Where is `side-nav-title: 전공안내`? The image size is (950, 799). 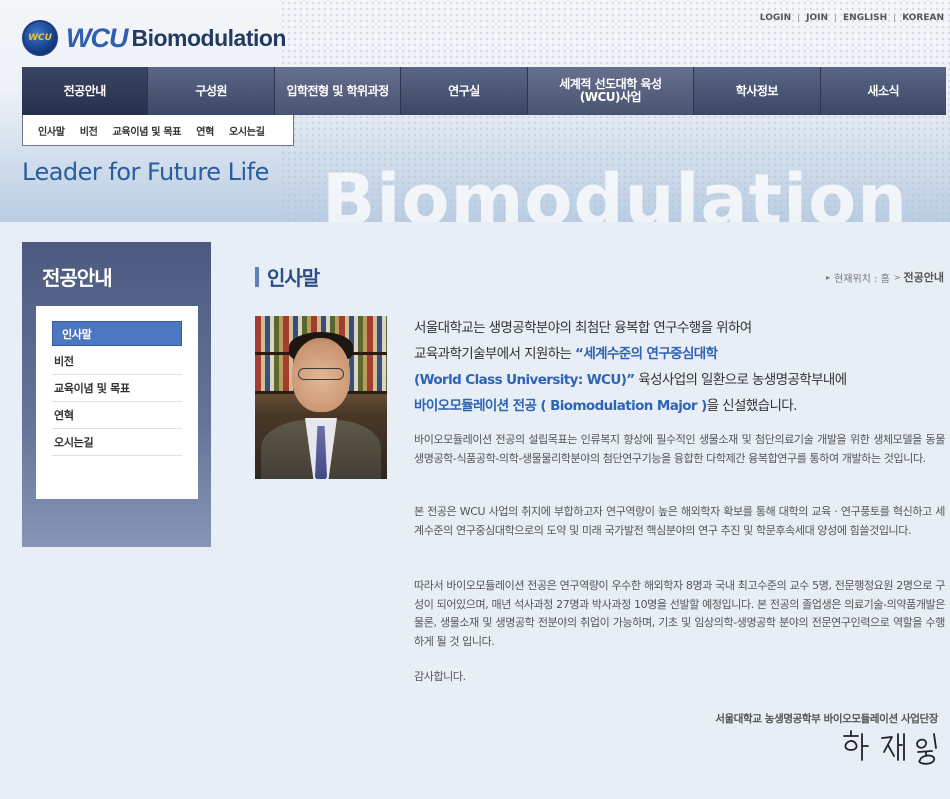 side-nav-title: 전공안내 is located at coordinates (77, 278).